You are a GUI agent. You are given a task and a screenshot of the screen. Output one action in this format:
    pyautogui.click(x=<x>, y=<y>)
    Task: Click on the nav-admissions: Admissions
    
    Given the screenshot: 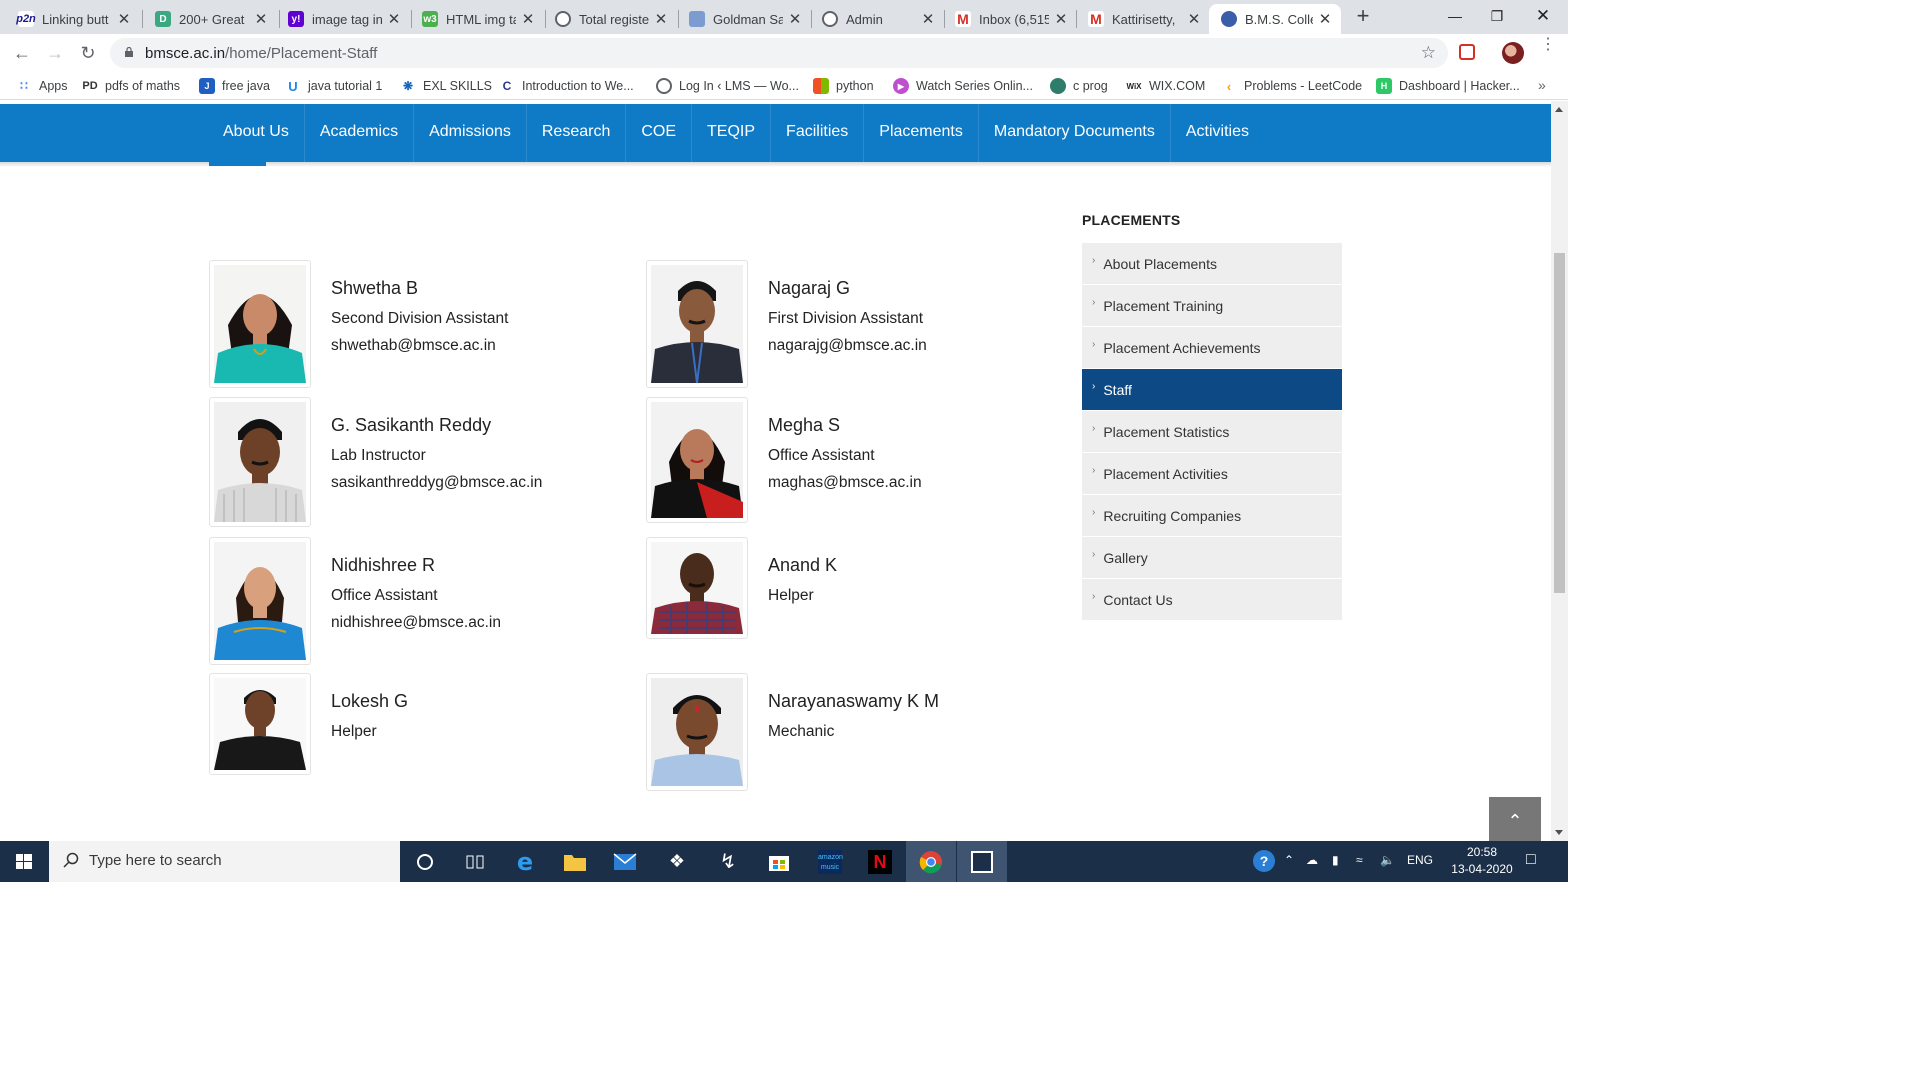 What is the action you would take?
    pyautogui.click(x=470, y=133)
    